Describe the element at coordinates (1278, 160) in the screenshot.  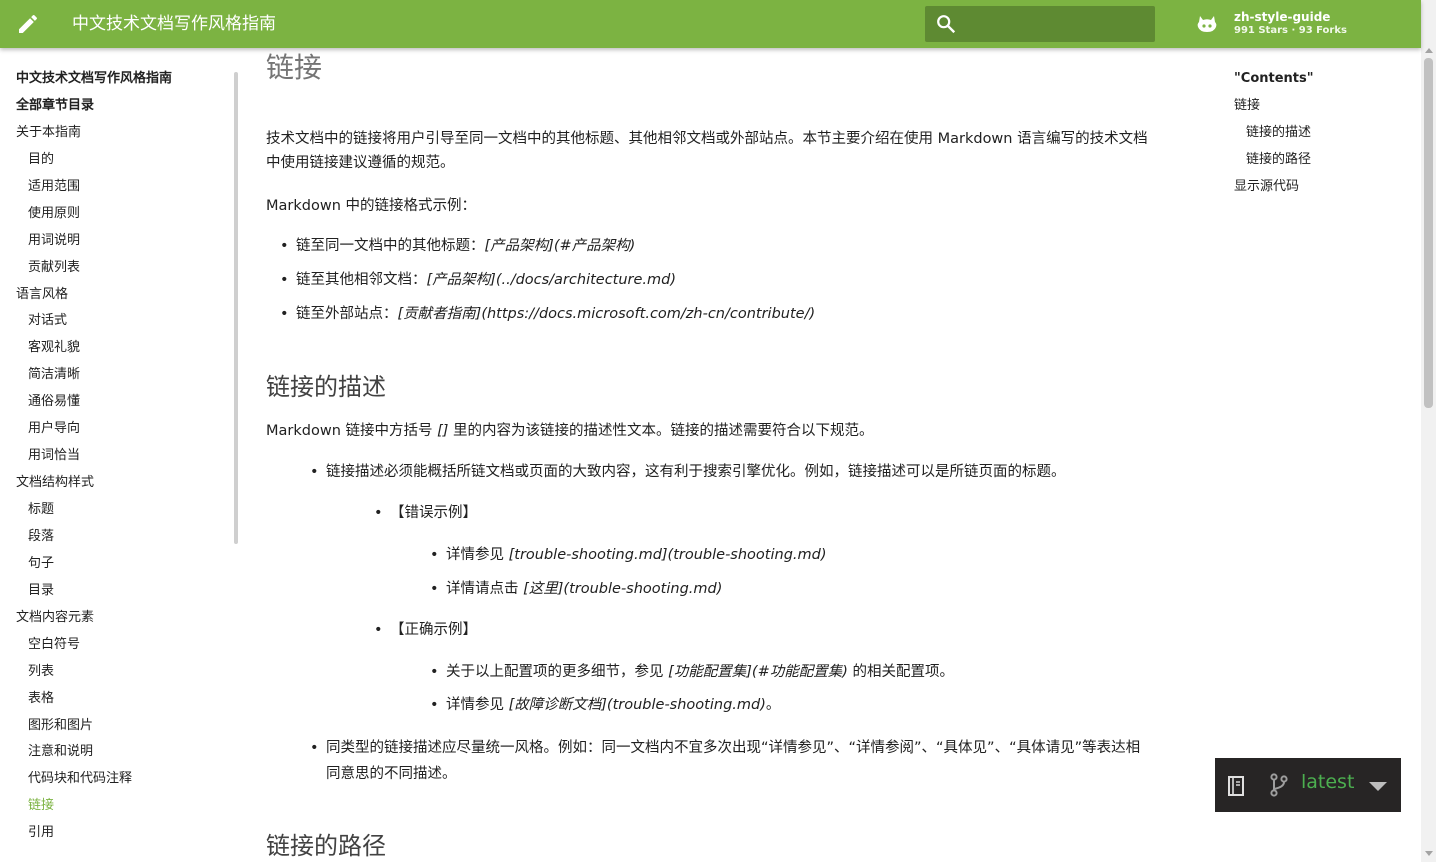
I see `toc-item-link-path: 链接的路径` at that location.